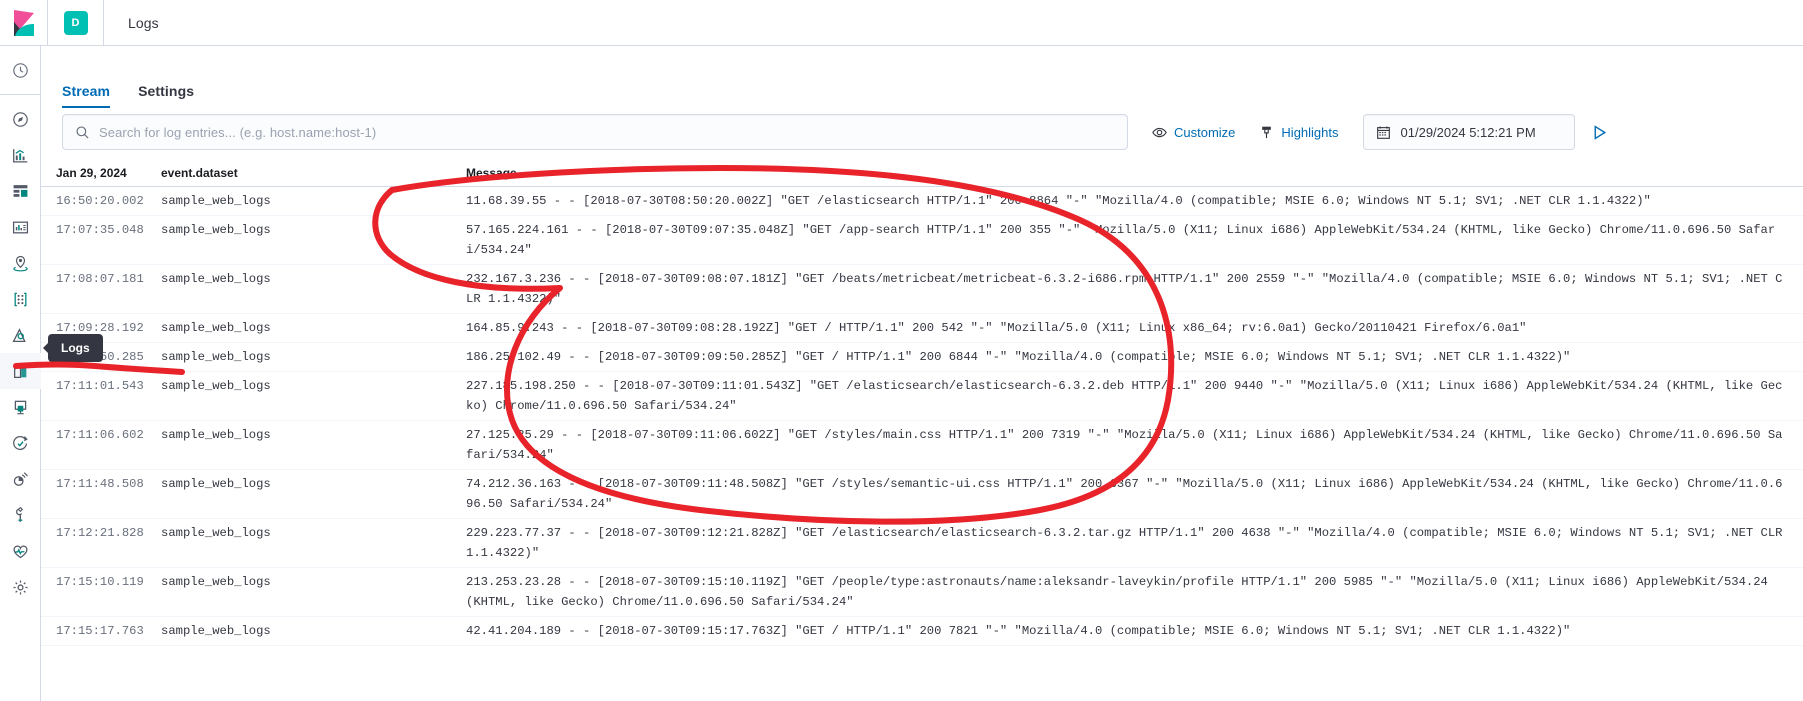 The height and width of the screenshot is (701, 1803). What do you see at coordinates (100, 230) in the screenshot?
I see `log-timestamp: 17:07:35.048` at bounding box center [100, 230].